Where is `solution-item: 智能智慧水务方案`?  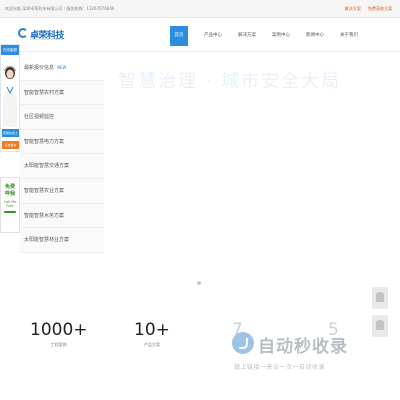
solution-item: 智能智慧水务方案 is located at coordinates (62, 216).